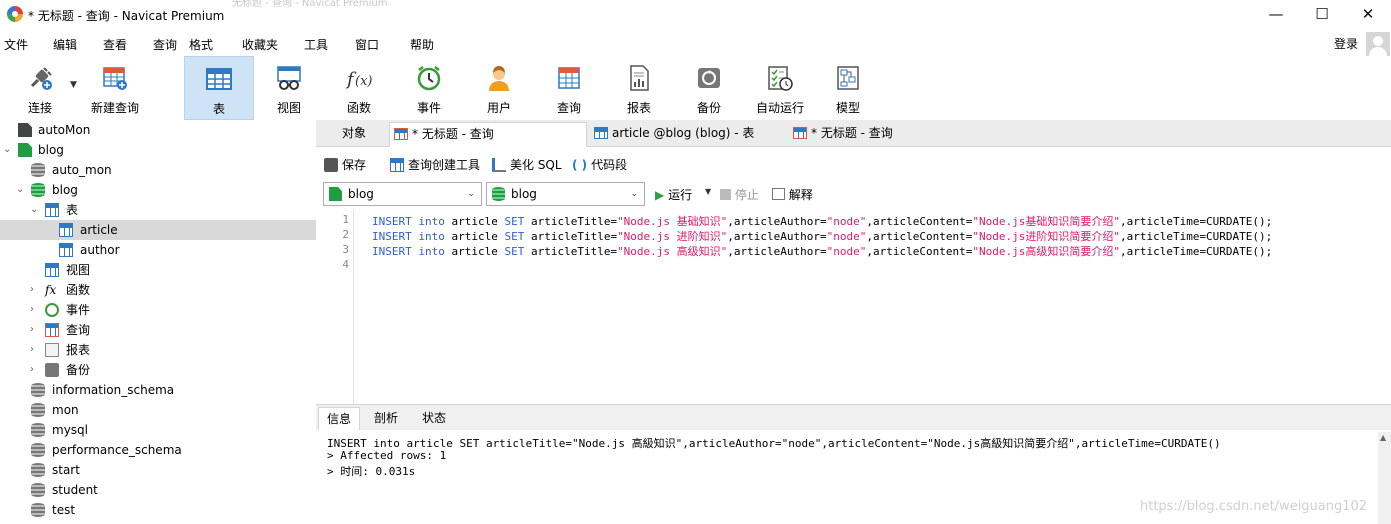  What do you see at coordinates (158, 490) in the screenshot?
I see `tree-item-student: student` at bounding box center [158, 490].